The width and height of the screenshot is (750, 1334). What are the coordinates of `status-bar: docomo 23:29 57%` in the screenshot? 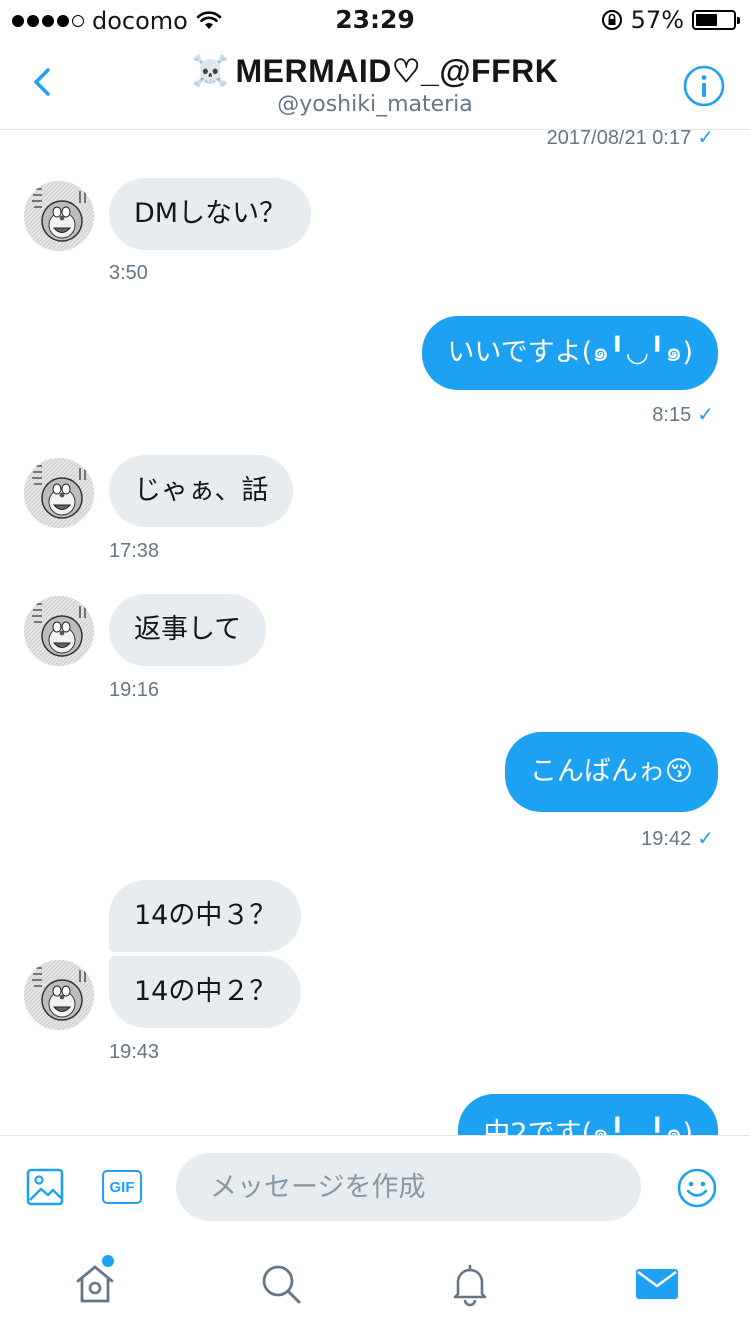 It's located at (375, 20).